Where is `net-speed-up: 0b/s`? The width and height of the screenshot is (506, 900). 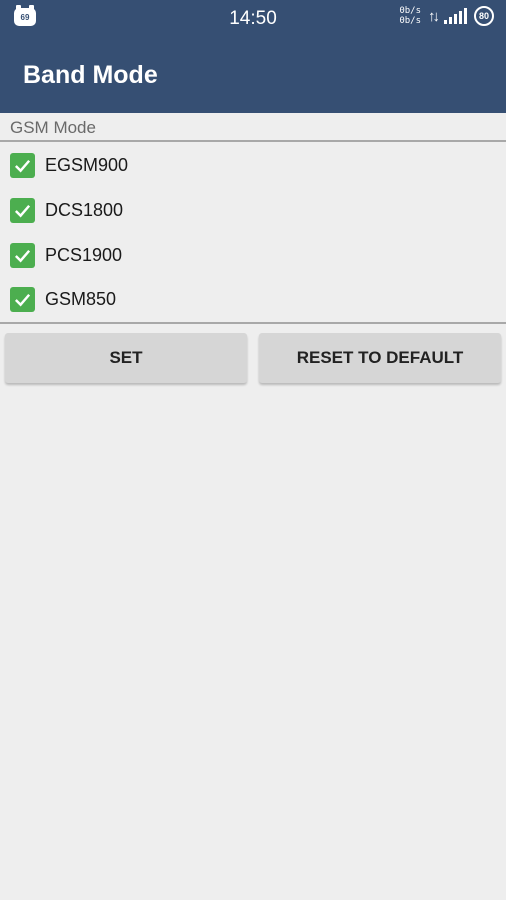 net-speed-up: 0b/s is located at coordinates (410, 11).